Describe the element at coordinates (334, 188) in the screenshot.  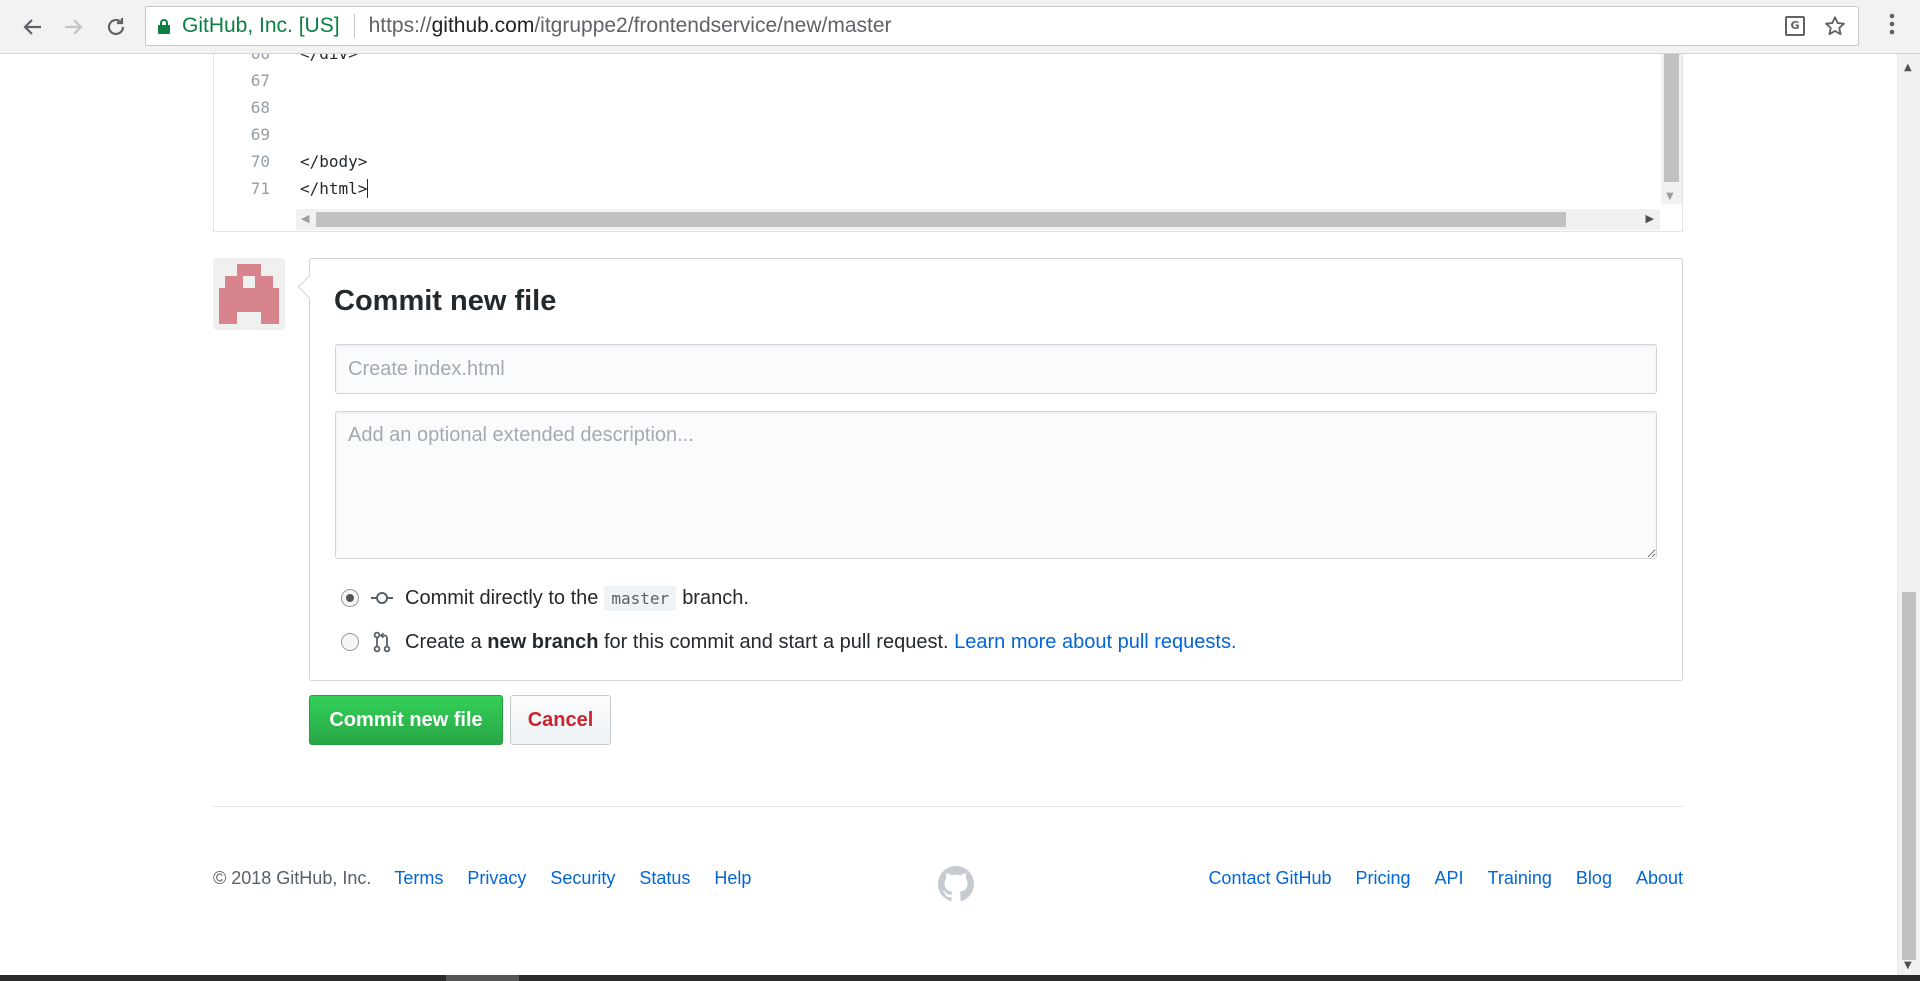
I see `line-code: </html>` at that location.